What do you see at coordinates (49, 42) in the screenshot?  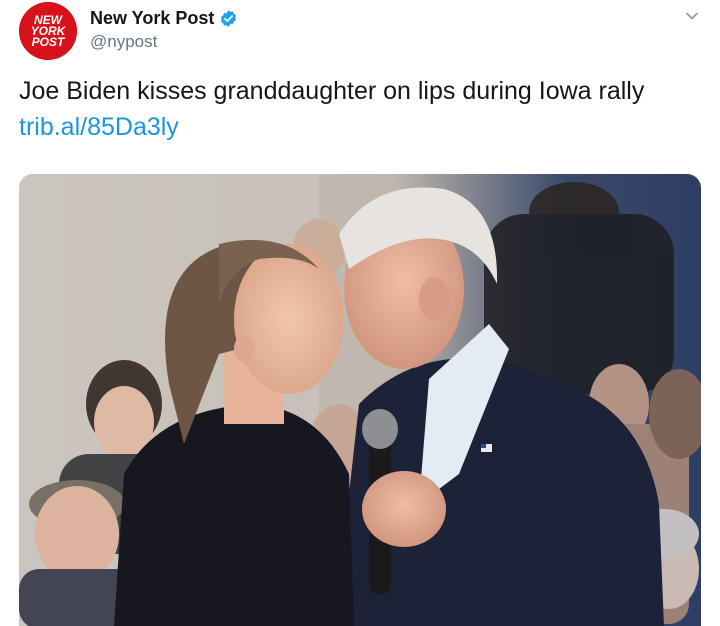 I see `logo-word-3: POST` at bounding box center [49, 42].